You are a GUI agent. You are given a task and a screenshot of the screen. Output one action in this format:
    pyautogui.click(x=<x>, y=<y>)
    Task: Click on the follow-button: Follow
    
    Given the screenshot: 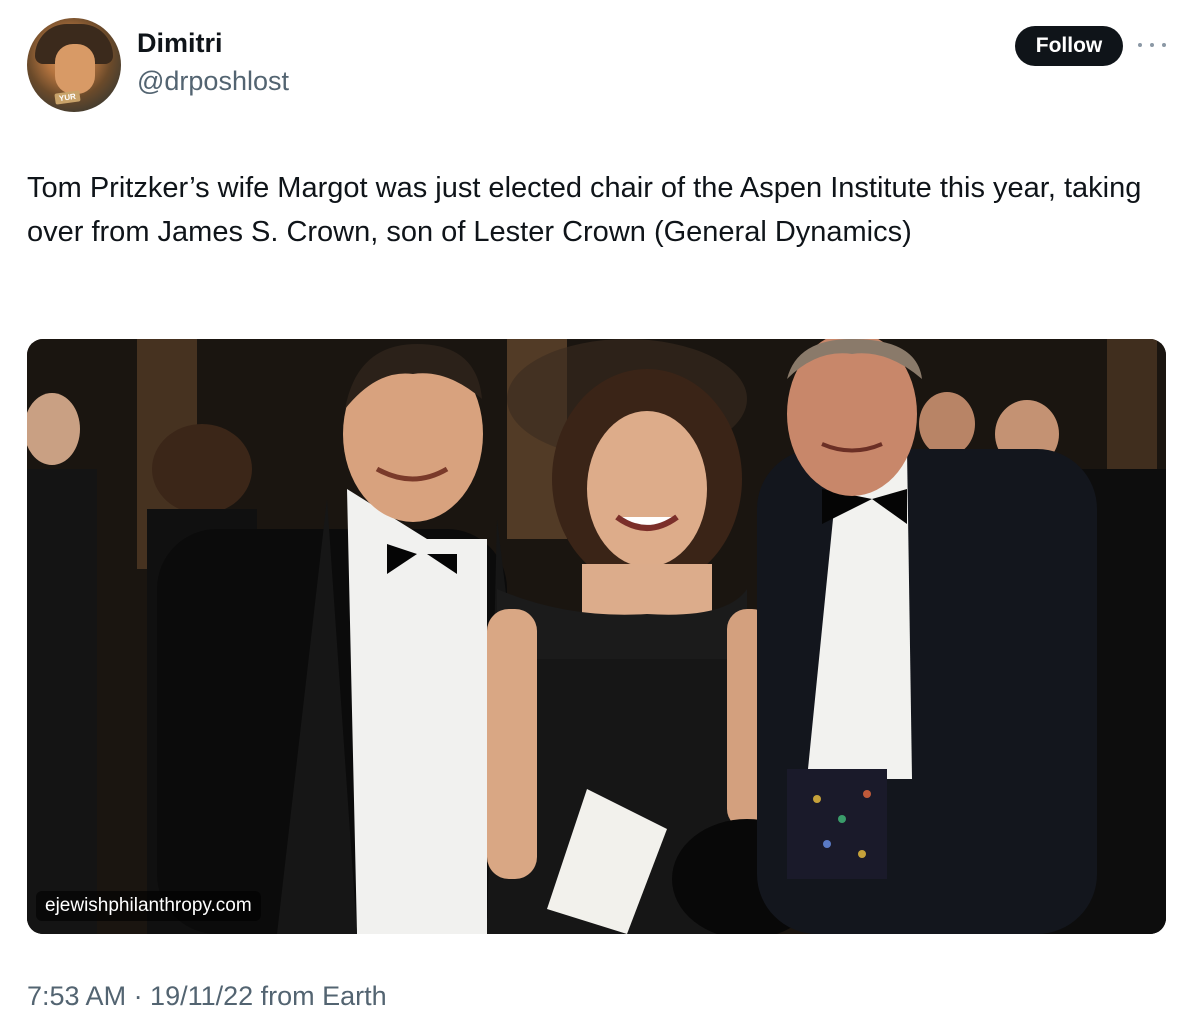 What is the action you would take?
    pyautogui.click(x=1069, y=46)
    